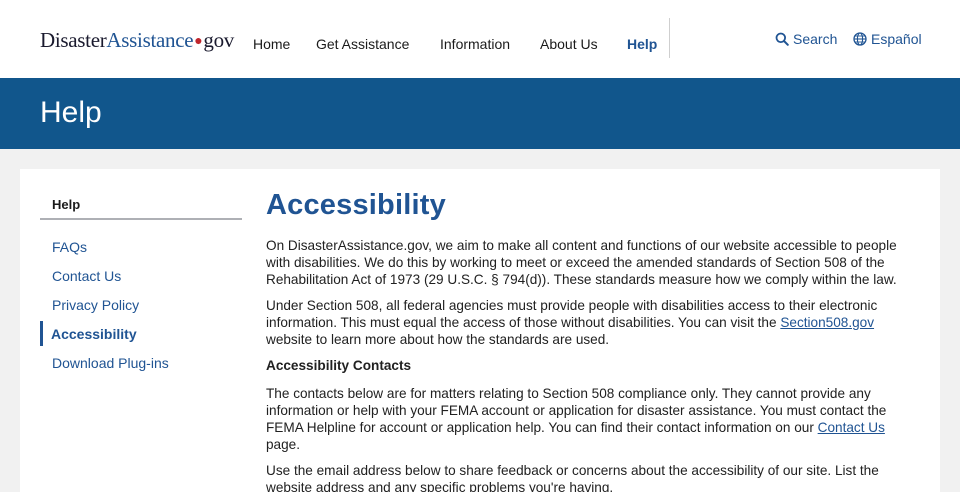 The width and height of the screenshot is (960, 492). What do you see at coordinates (150, 40) in the screenshot?
I see `logo-text-assistance: Assistance` at bounding box center [150, 40].